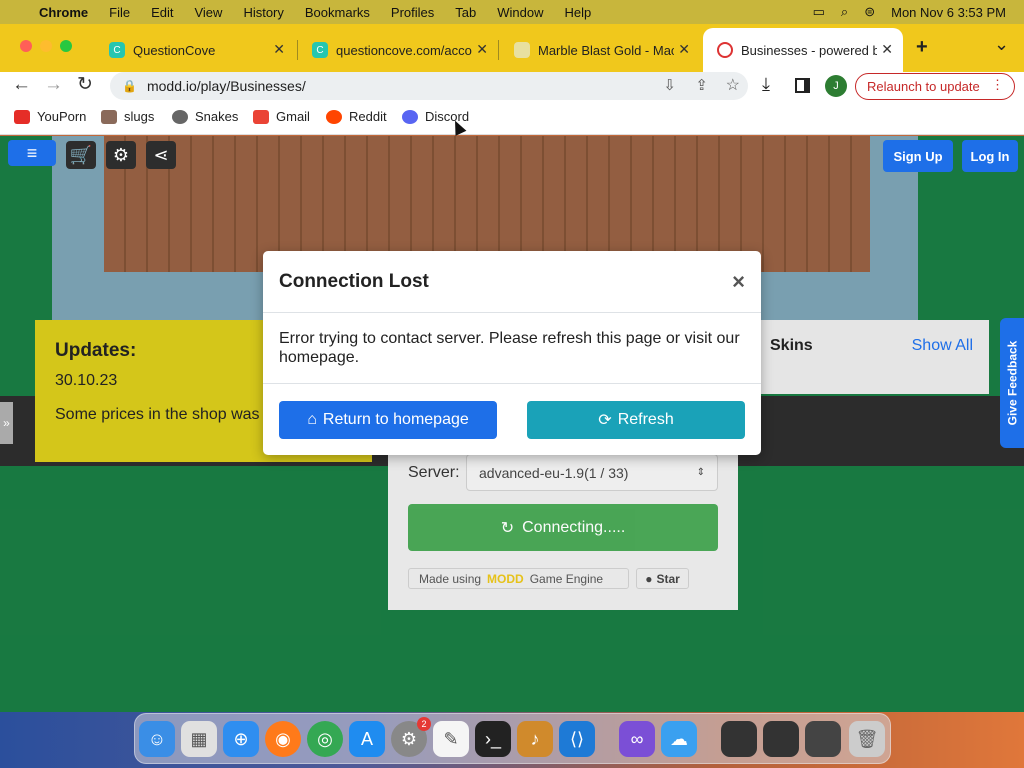  Describe the element at coordinates (733, 85) in the screenshot. I see `bookmark-star-icon: ☆` at that location.